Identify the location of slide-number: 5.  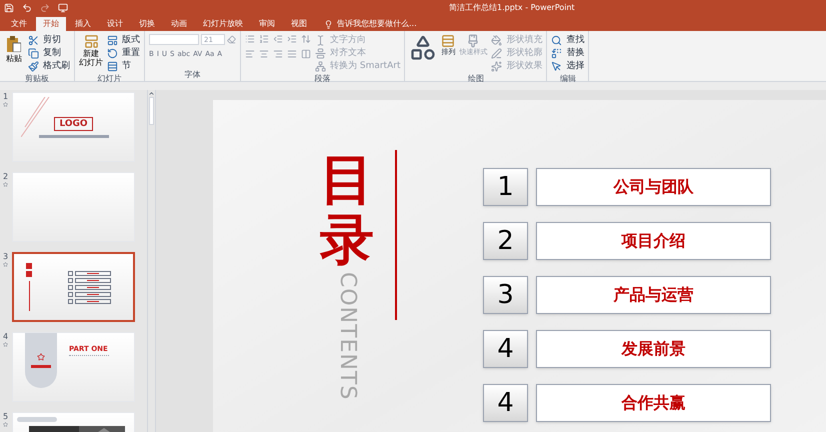
(5, 417).